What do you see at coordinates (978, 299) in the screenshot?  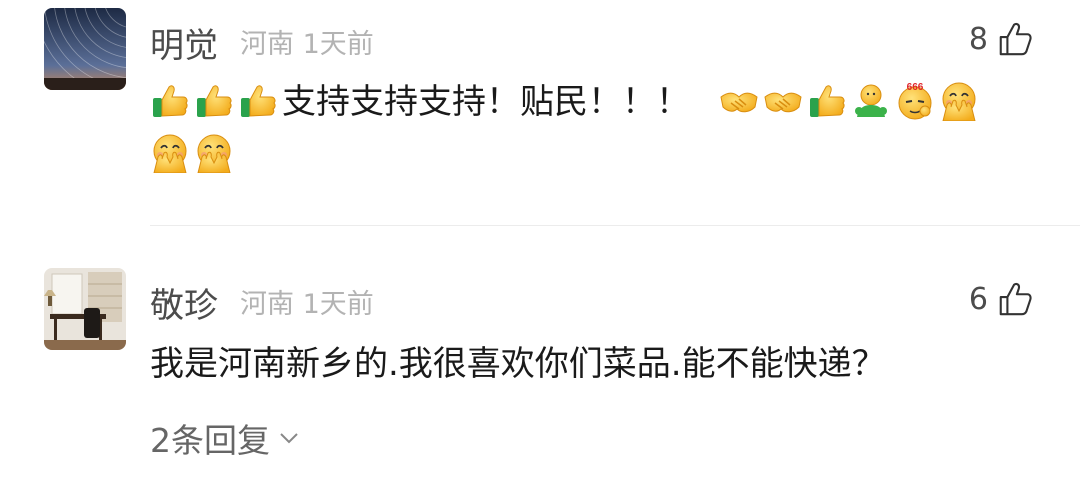 I see `like-count: 6` at bounding box center [978, 299].